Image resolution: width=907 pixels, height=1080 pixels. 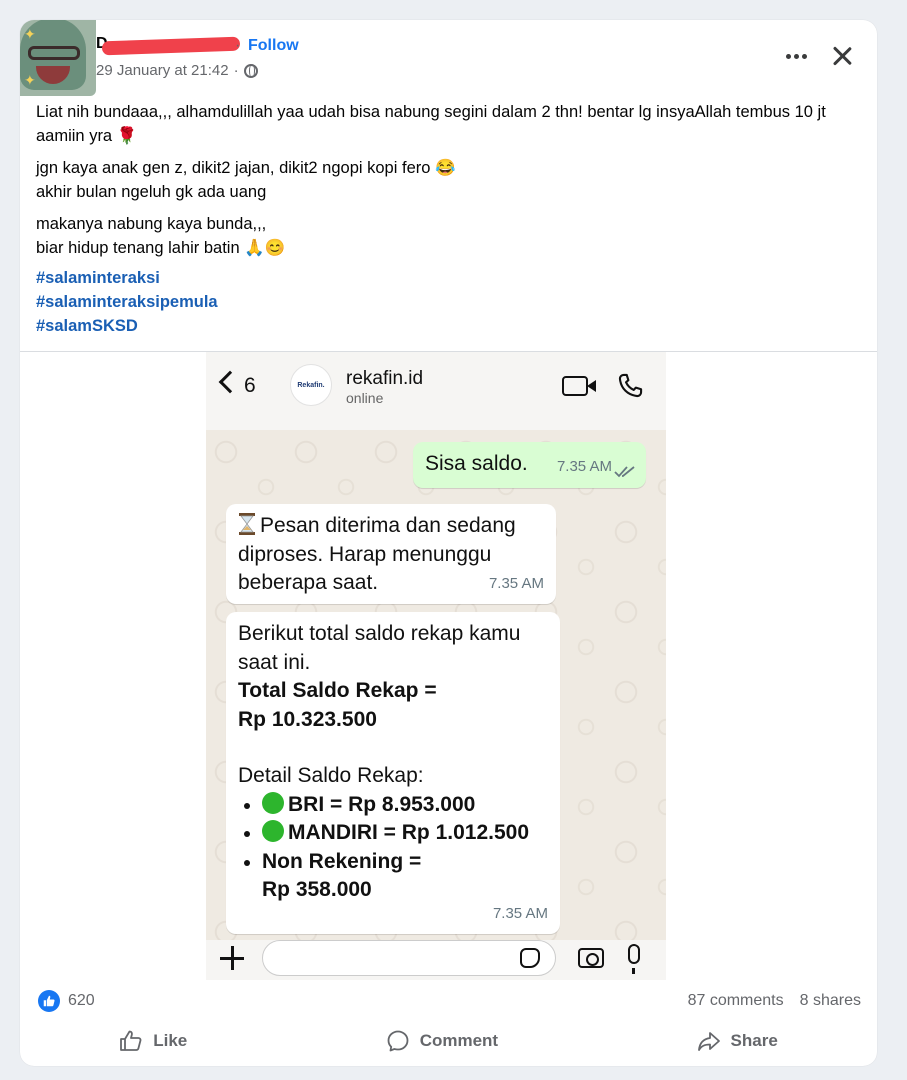 What do you see at coordinates (232, 958) in the screenshot?
I see `plus-icon` at bounding box center [232, 958].